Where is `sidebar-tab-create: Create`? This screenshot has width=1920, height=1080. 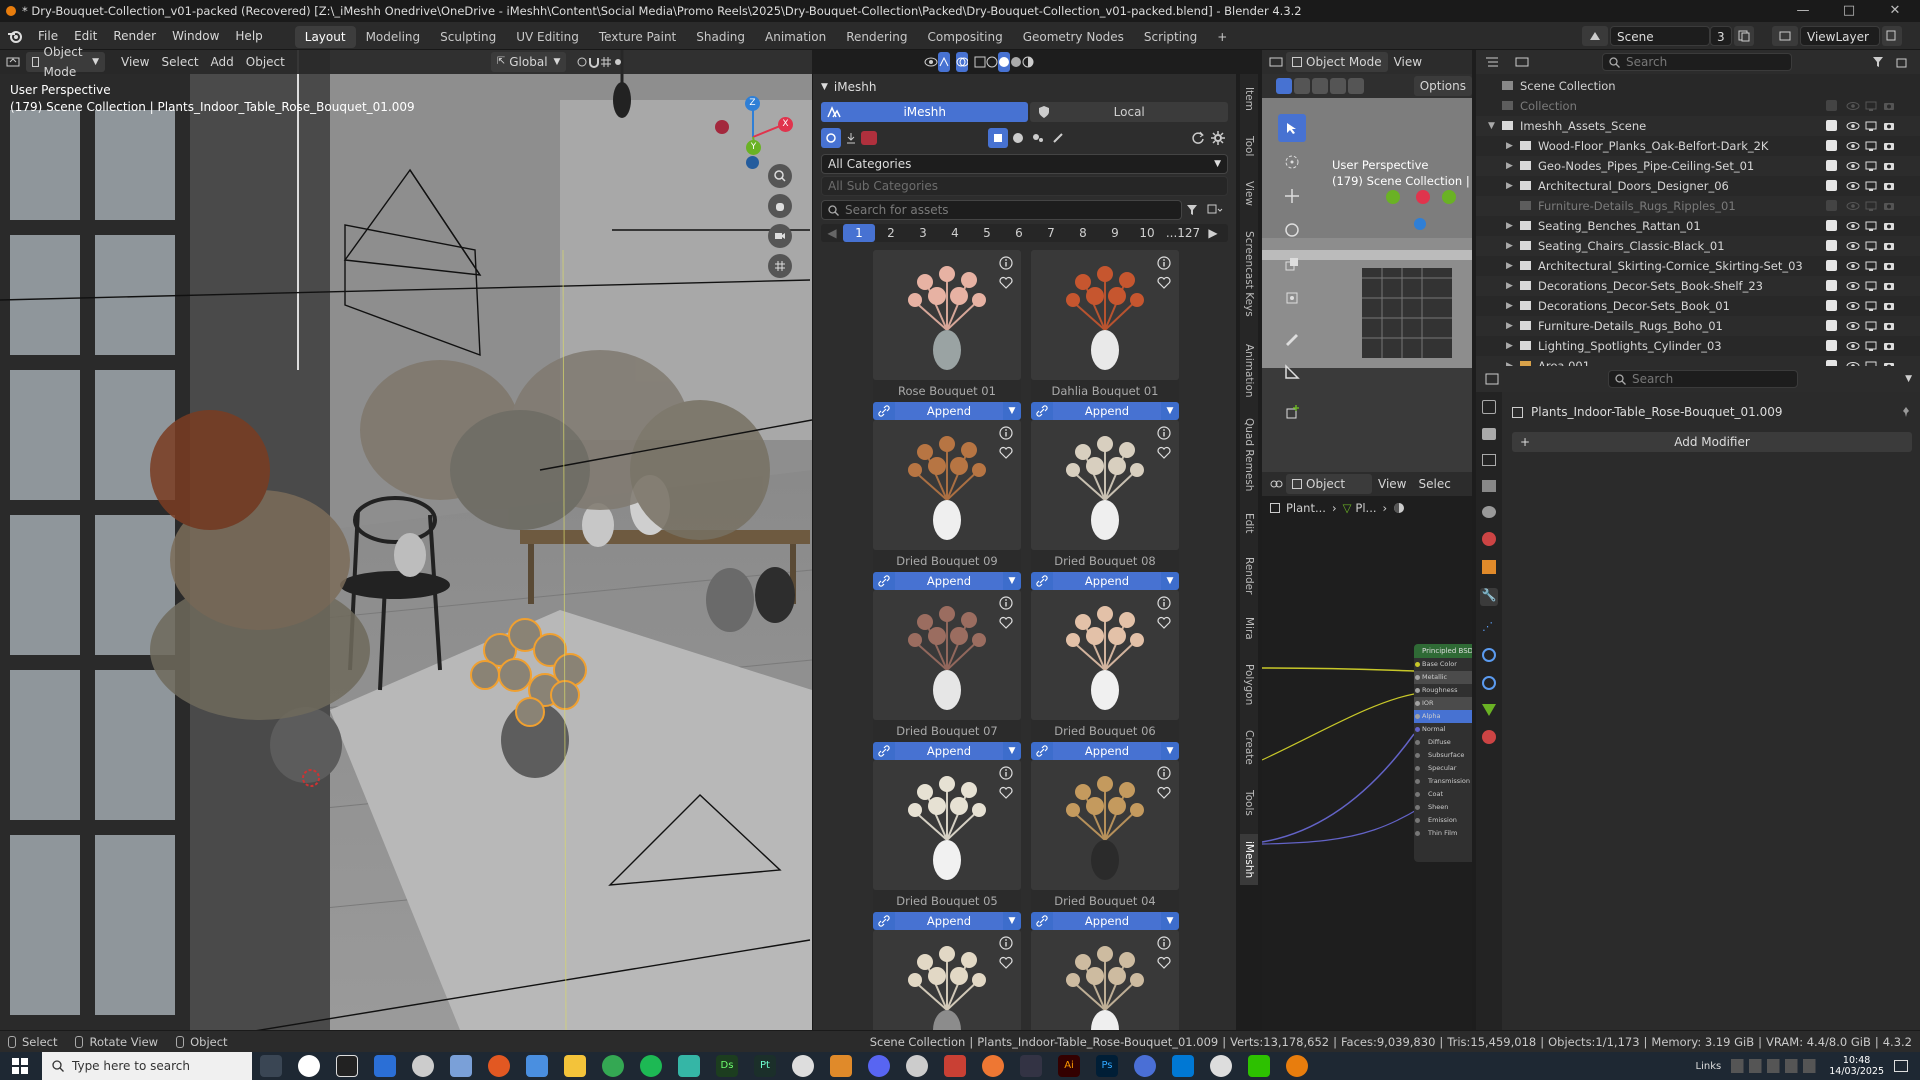
sidebar-tab-create: Create is located at coordinates (1249, 747).